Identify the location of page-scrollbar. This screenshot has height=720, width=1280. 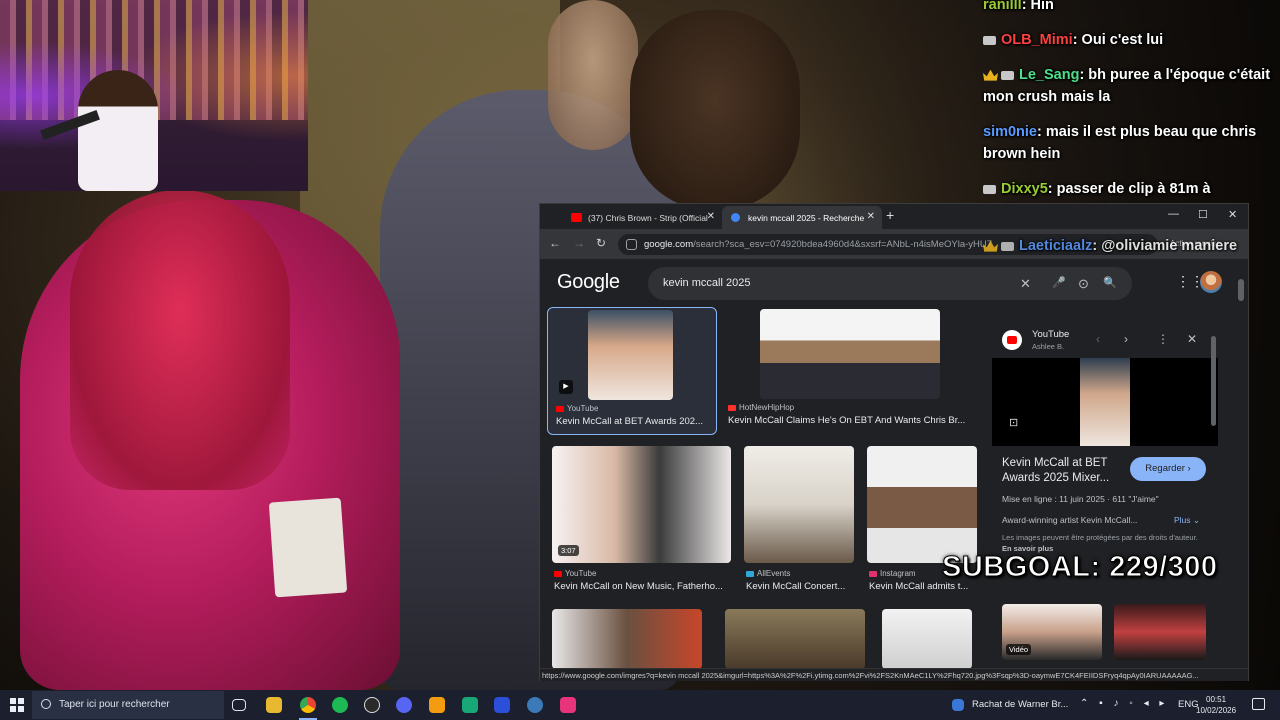
(1241, 290).